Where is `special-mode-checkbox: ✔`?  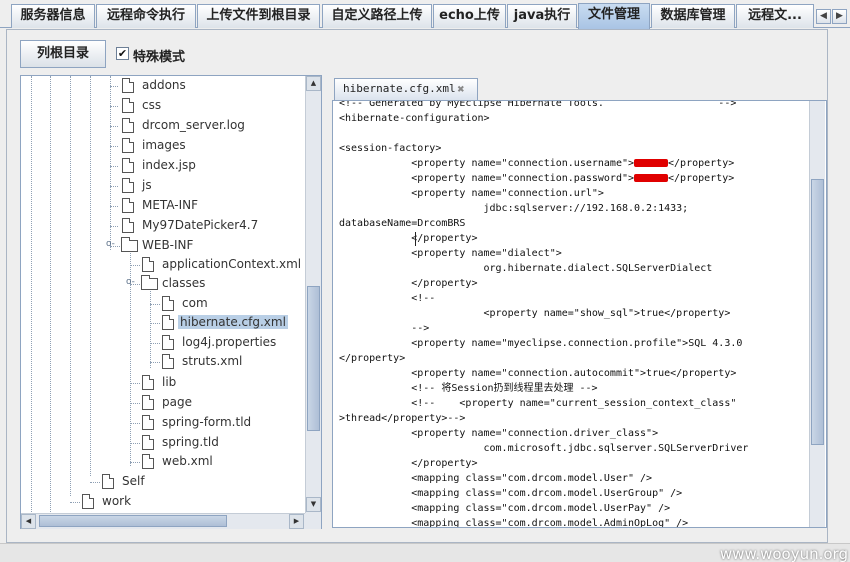
special-mode-checkbox: ✔ is located at coordinates (122, 53).